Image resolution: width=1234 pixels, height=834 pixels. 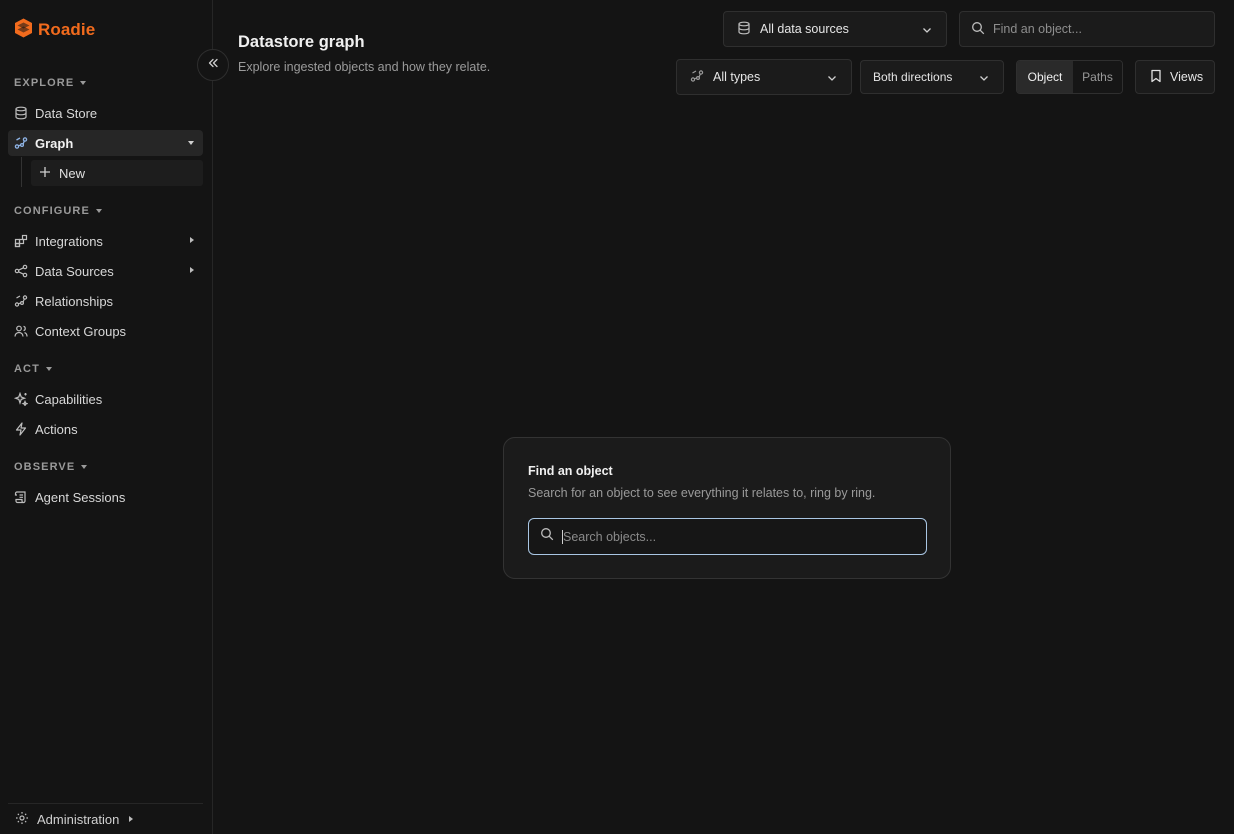 I want to click on scroll-icon, so click(x=21, y=497).